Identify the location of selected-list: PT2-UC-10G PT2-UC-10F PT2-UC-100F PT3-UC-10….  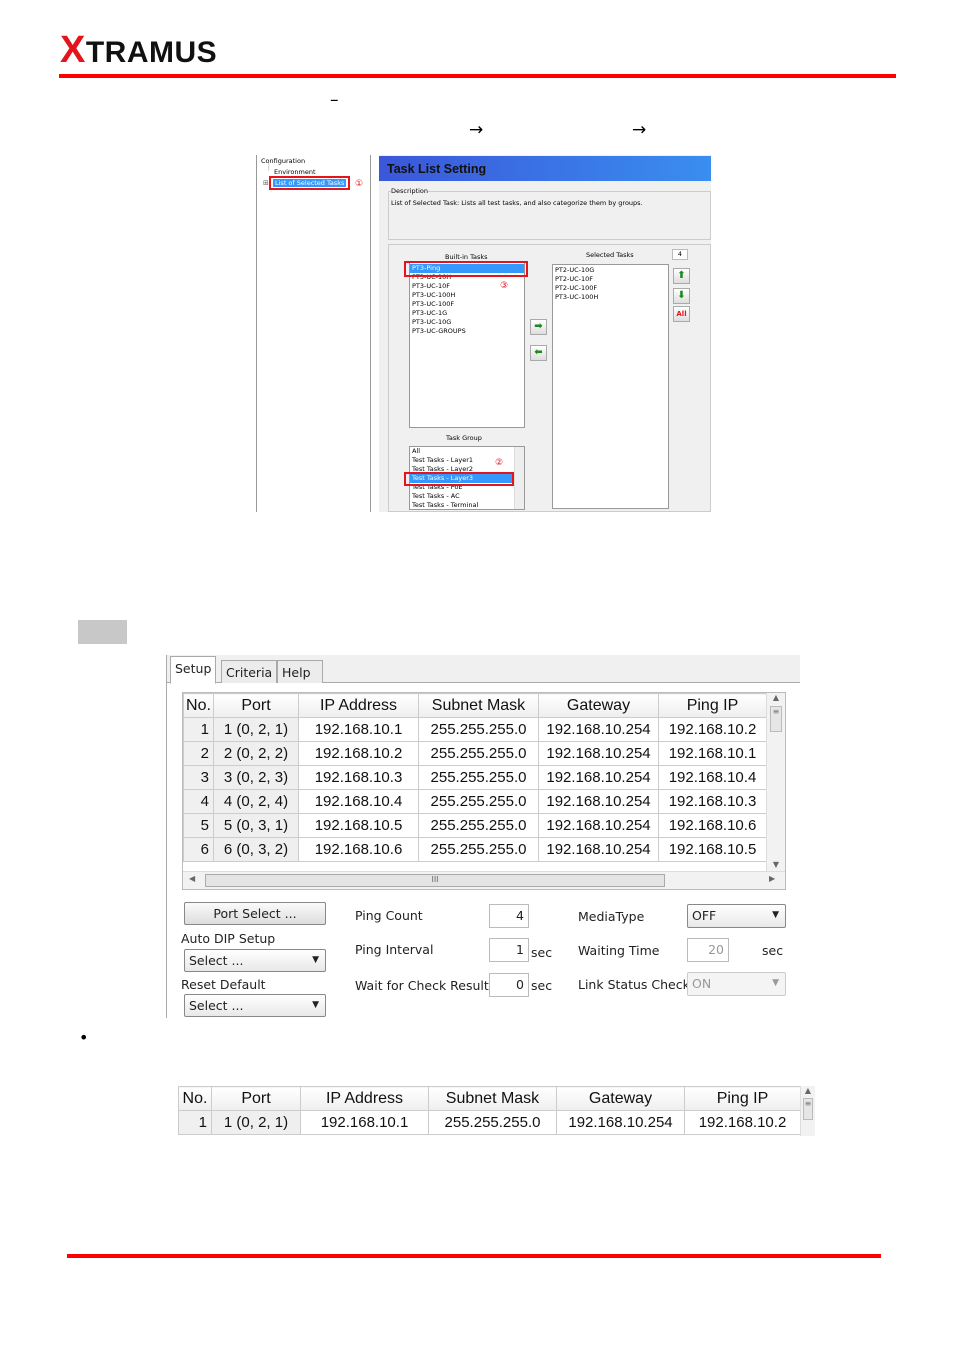
(610, 386).